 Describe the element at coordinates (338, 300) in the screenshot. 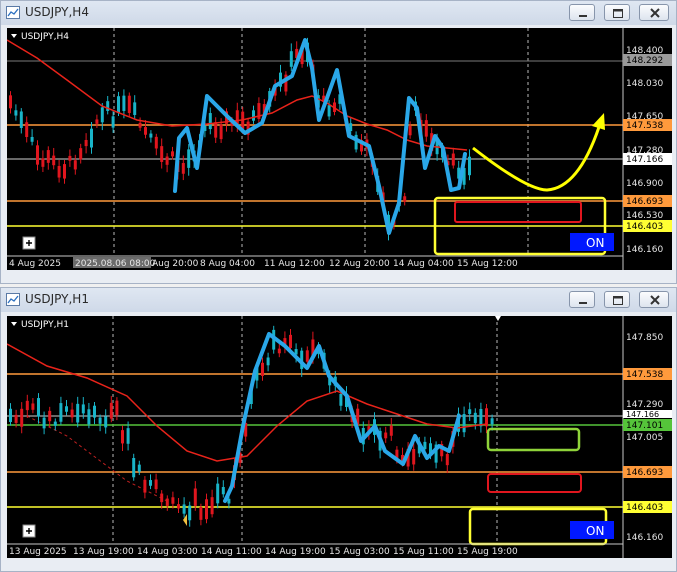

I see `window-titlebar: USDJPY,H1` at that location.